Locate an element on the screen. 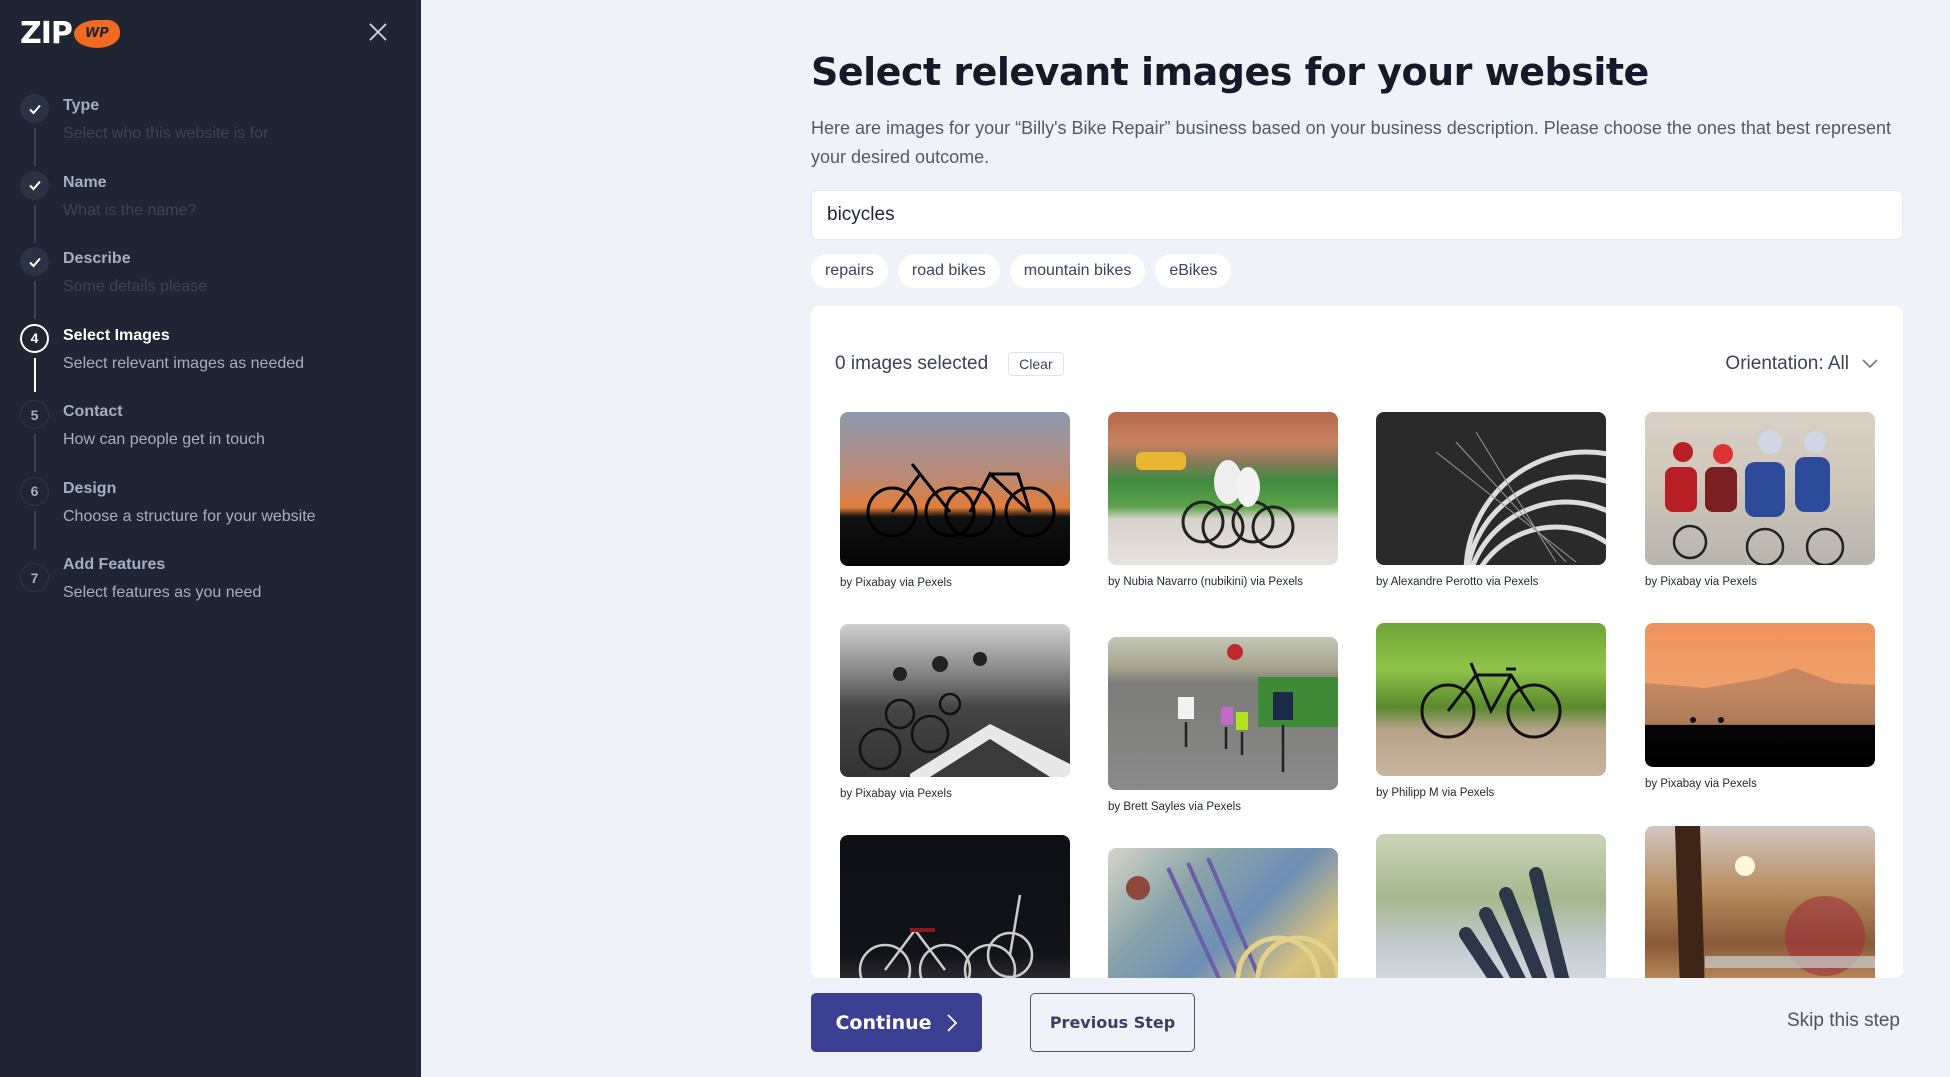 The height and width of the screenshot is (1077, 1950). chip-road-bikes: road bikes is located at coordinates (948, 271).